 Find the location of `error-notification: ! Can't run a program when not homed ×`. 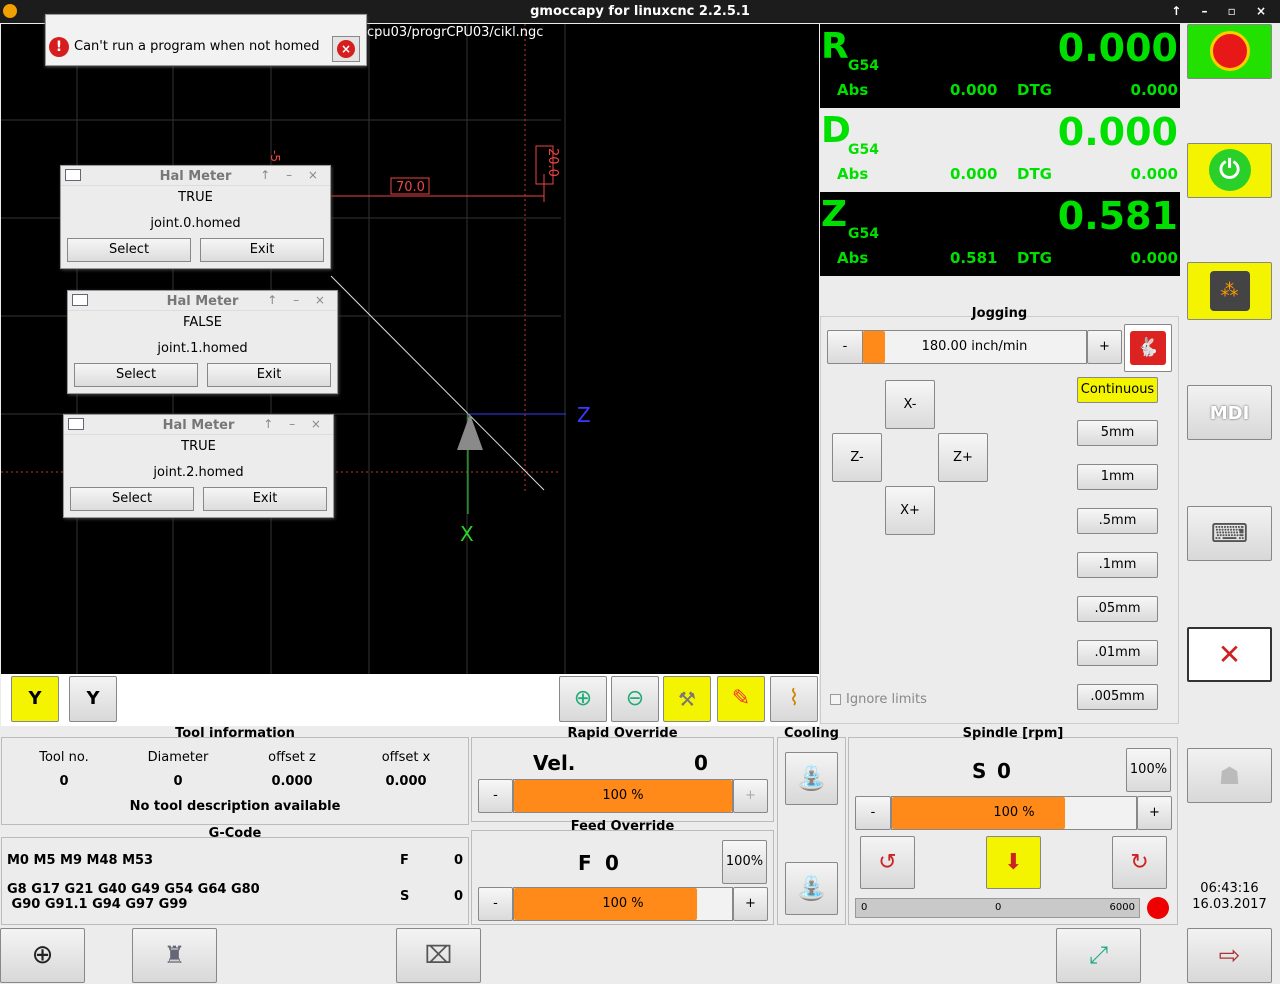

error-notification: ! Can't run a program when not homed × is located at coordinates (206, 40).